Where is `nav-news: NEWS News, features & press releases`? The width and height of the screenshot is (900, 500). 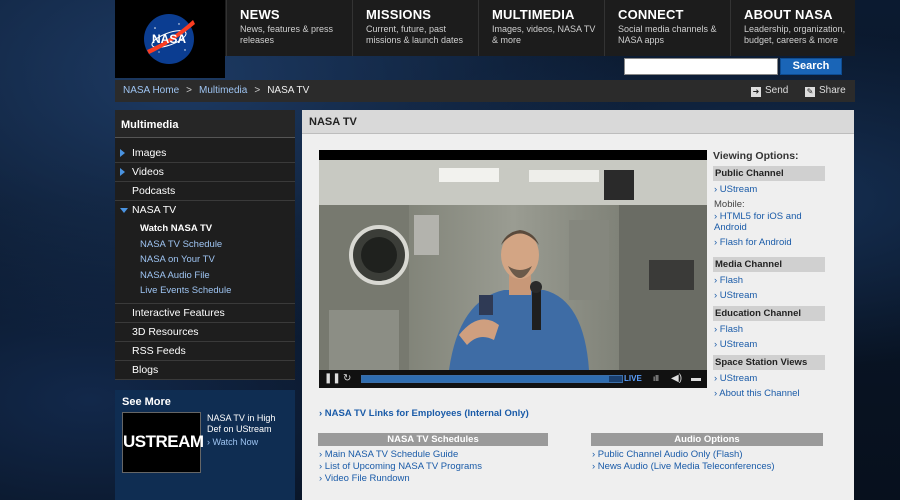
nav-news: NEWS News, features & press releases is located at coordinates (289, 28).